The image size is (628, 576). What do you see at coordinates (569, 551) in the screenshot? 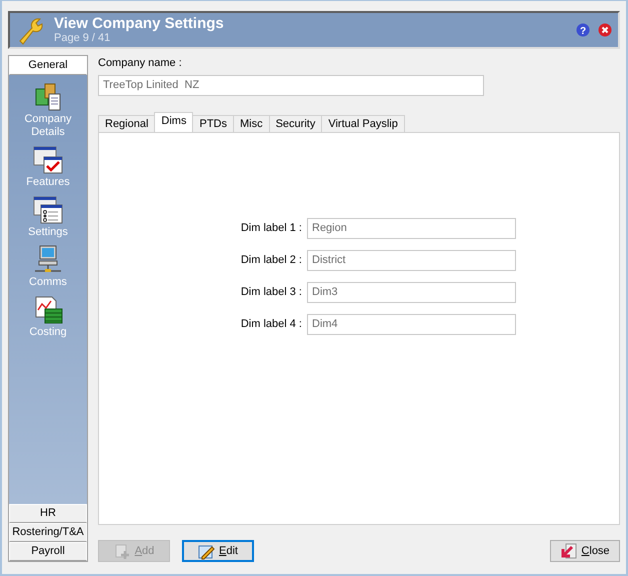
I see `exit-arrow-icon` at bounding box center [569, 551].